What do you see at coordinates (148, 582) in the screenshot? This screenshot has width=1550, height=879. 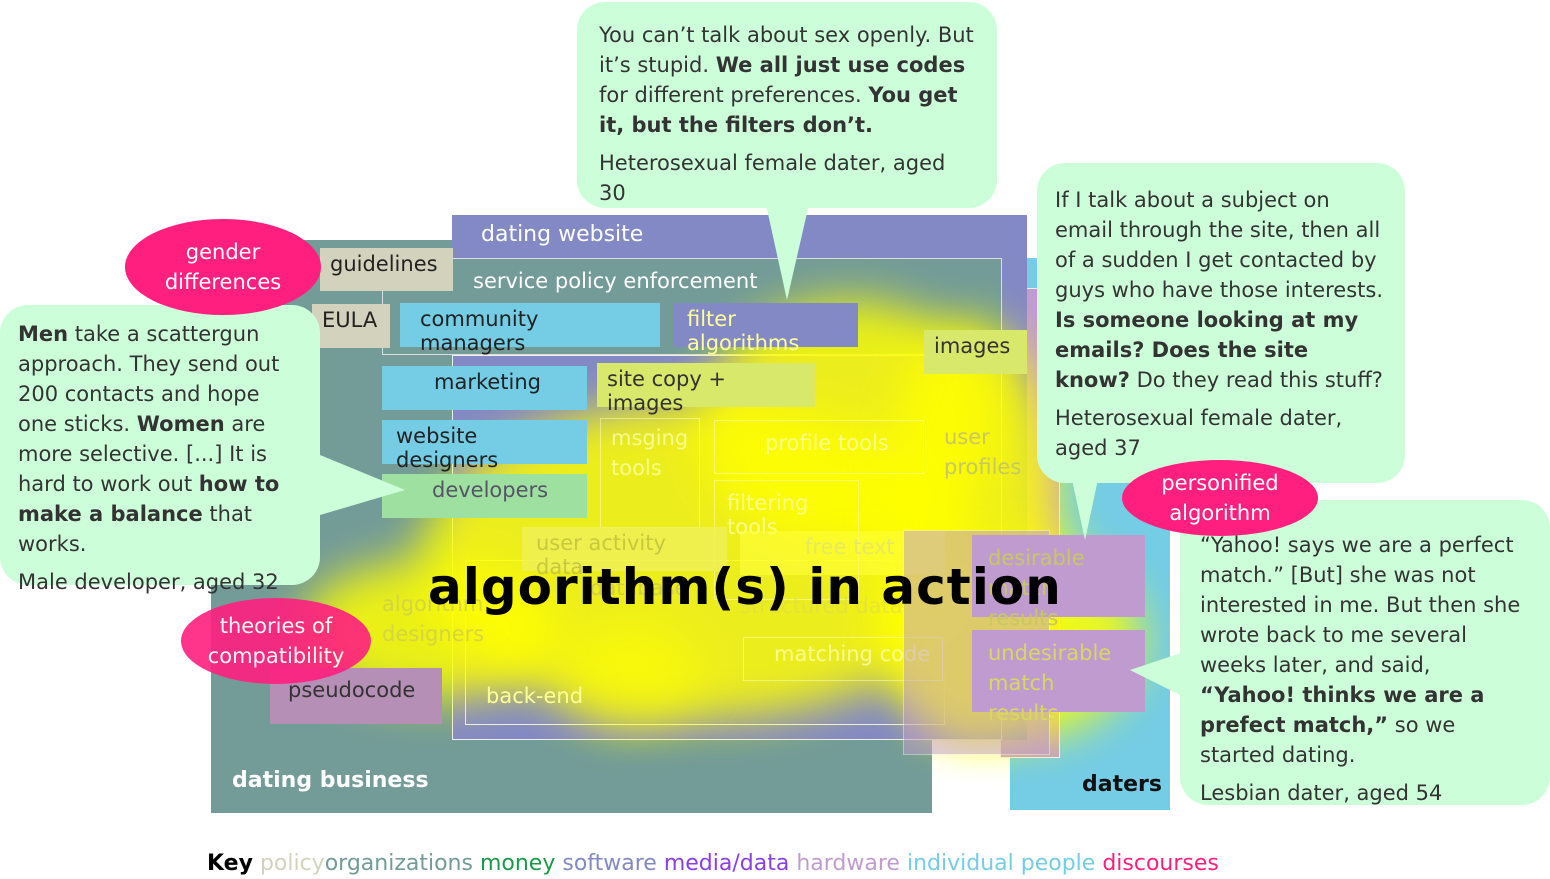 I see `quote-source: Male developer, aged 32` at bounding box center [148, 582].